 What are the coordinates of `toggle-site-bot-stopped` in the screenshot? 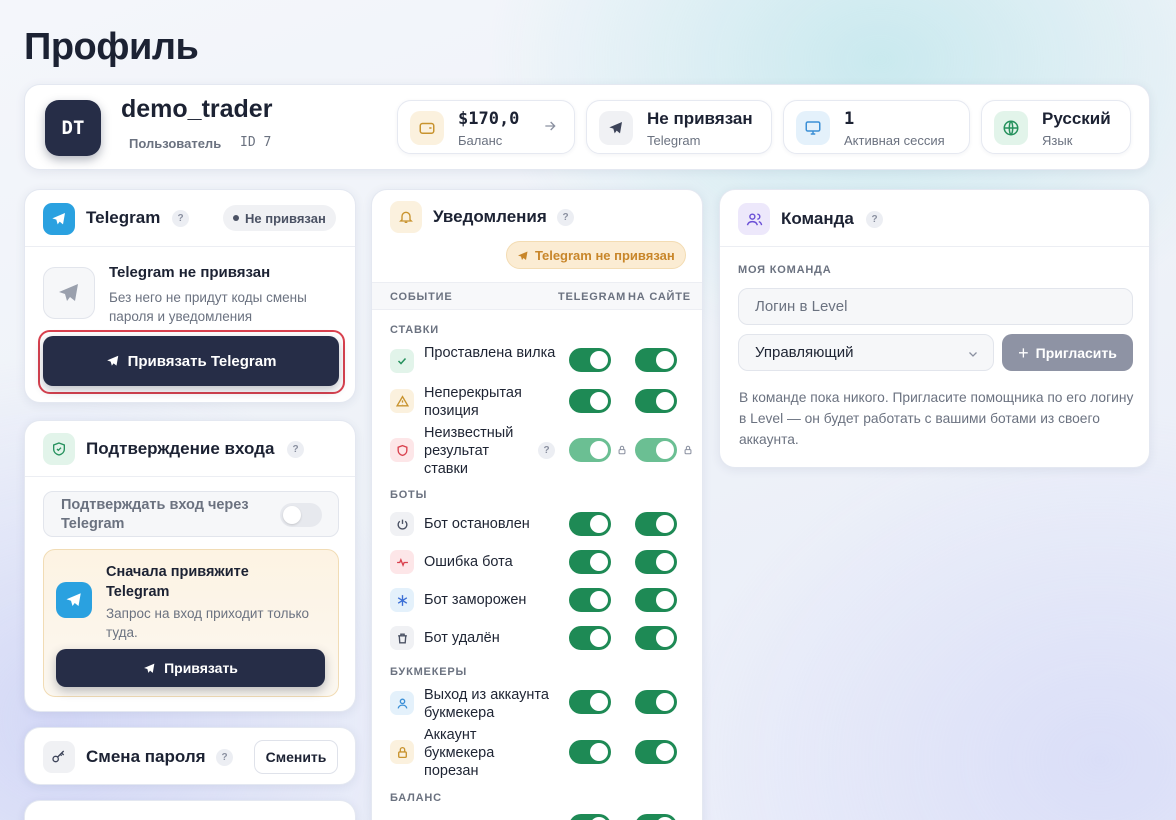 It's located at (656, 524).